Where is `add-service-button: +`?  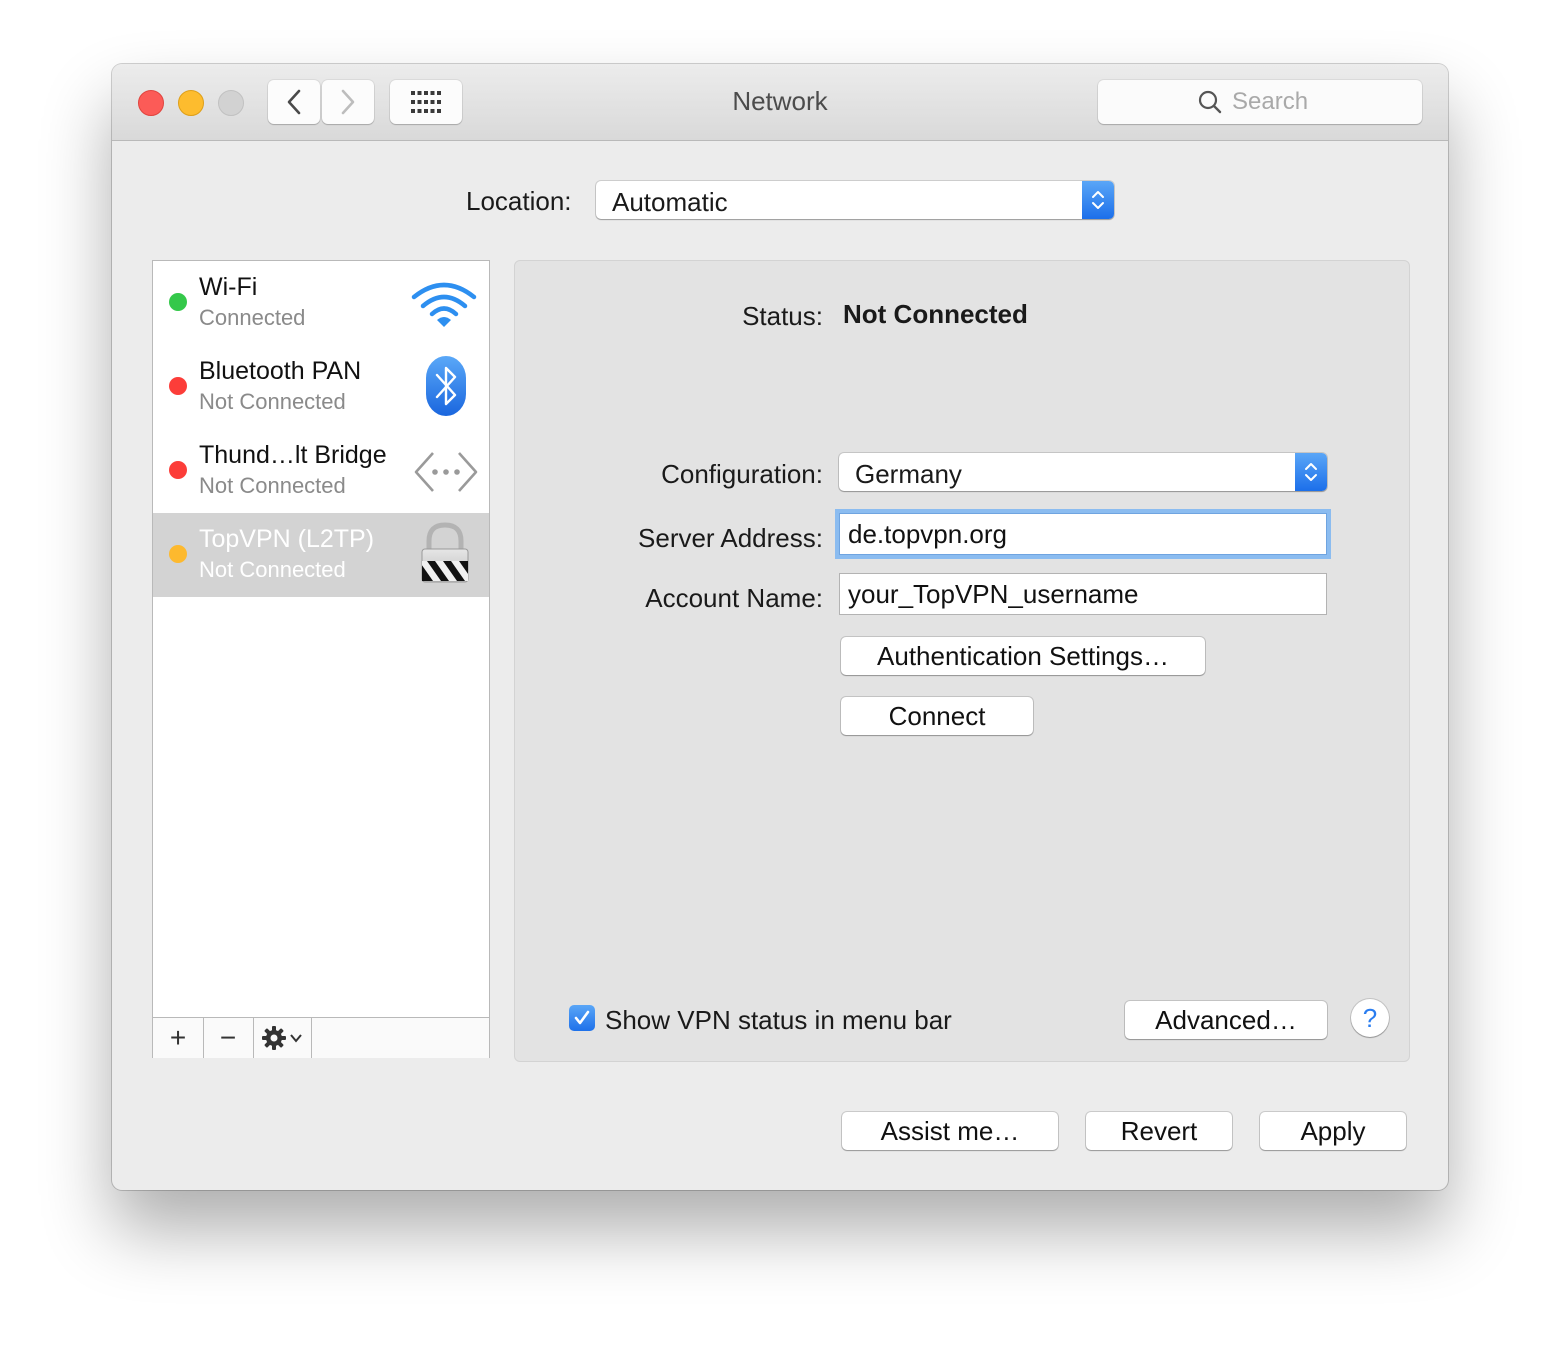 add-service-button: + is located at coordinates (178, 1038).